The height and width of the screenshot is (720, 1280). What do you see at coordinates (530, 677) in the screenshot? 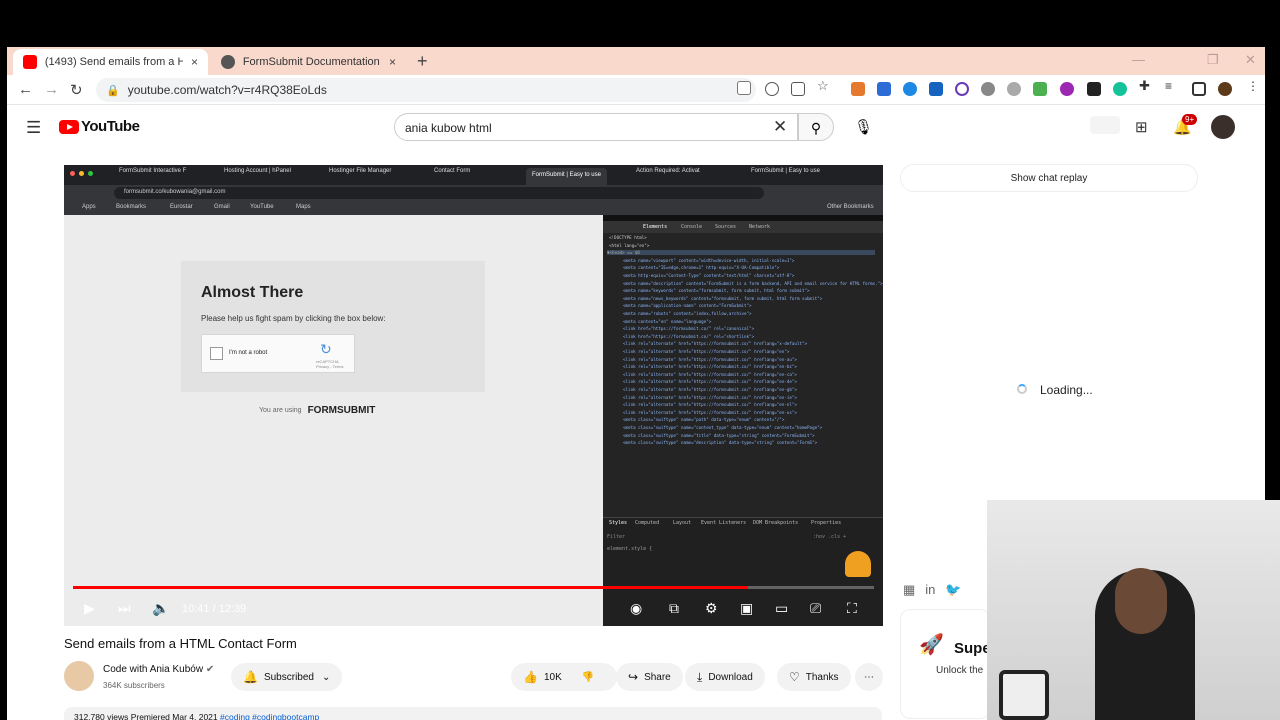
I see `thumbs-up-icon: 👍` at bounding box center [530, 677].